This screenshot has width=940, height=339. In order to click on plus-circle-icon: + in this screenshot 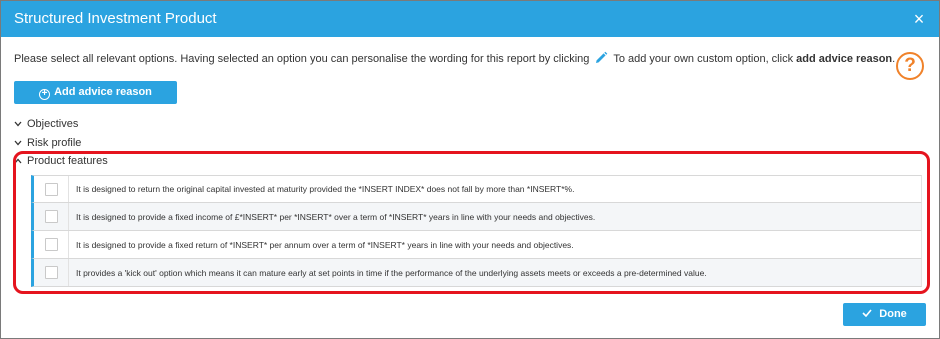, I will do `click(45, 94)`.